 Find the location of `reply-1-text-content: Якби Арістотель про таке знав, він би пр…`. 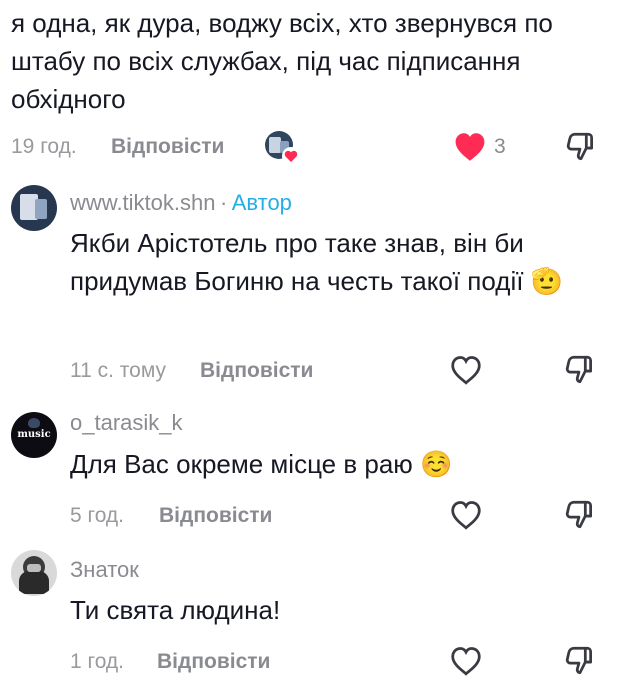

reply-1-text-content: Якби Арістотель про таке знав, він би пр… is located at coordinates (297, 262).